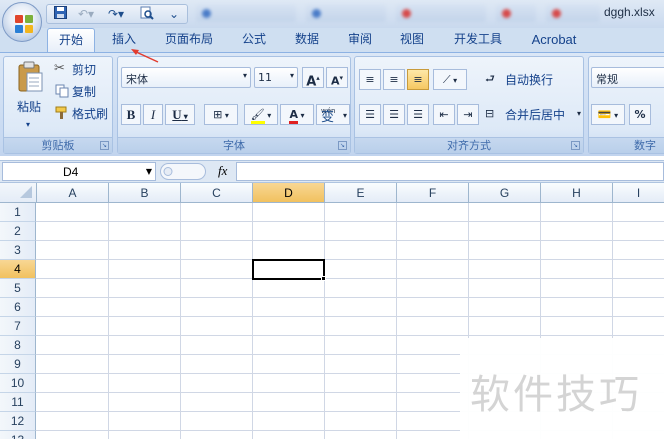 The image size is (664, 439). What do you see at coordinates (73, 193) in the screenshot?
I see `column-header-a: A` at bounding box center [73, 193].